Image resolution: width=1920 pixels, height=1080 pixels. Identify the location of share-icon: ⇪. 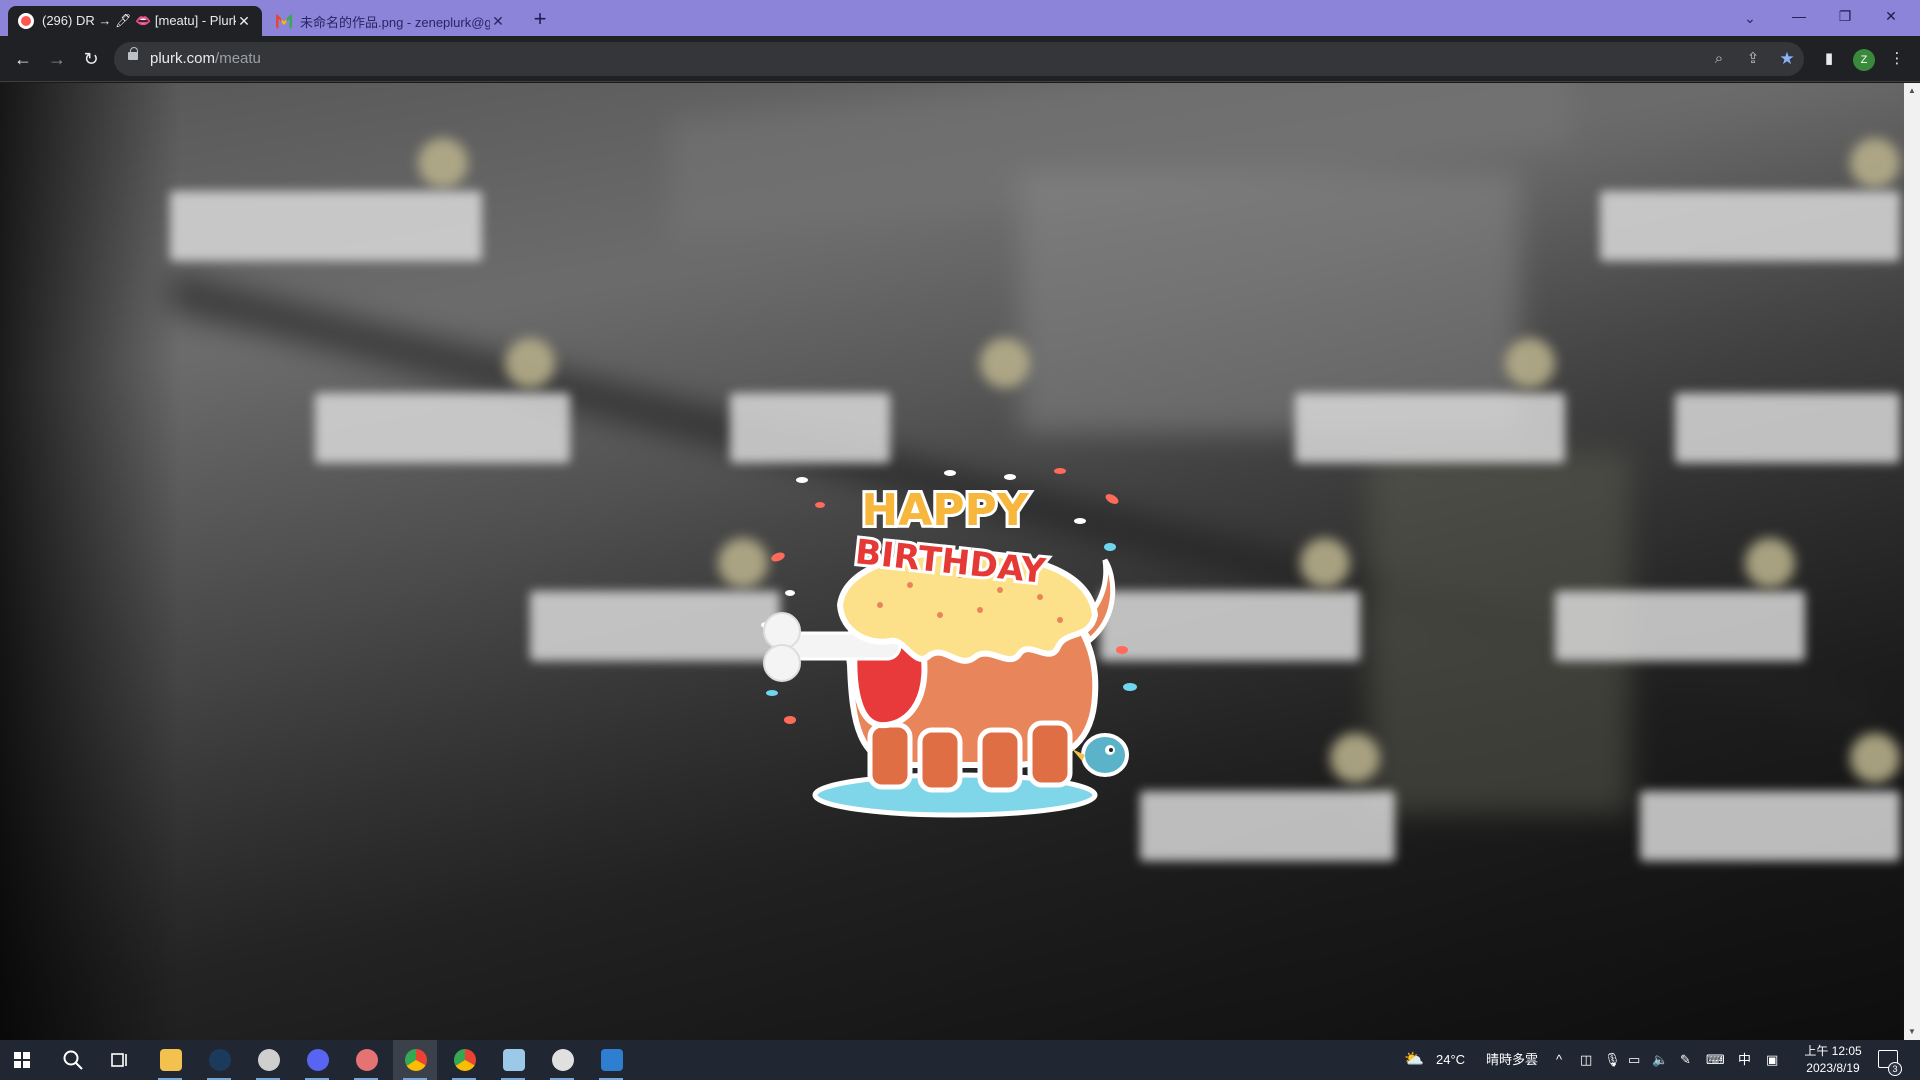
(1753, 59).